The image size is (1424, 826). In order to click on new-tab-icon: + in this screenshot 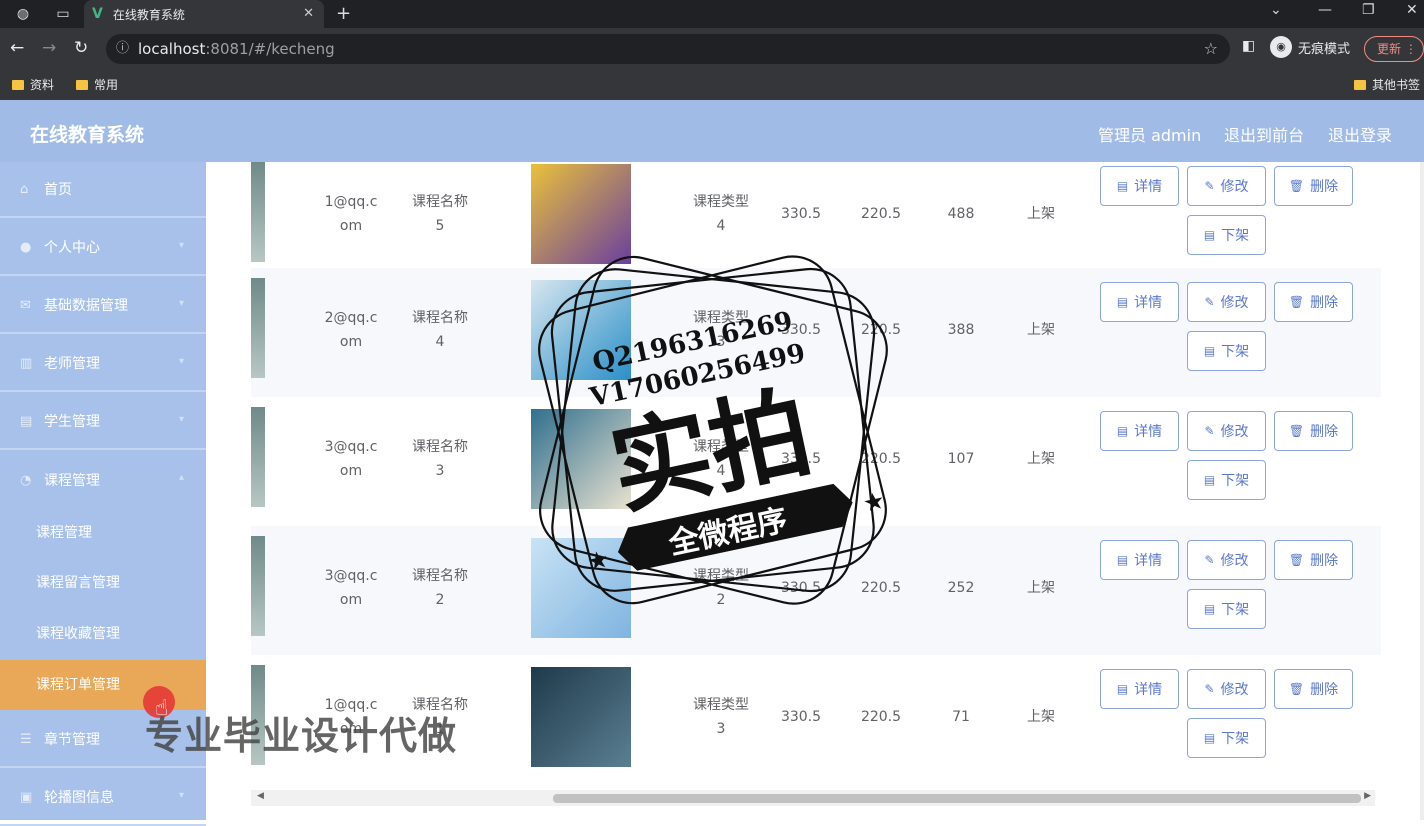, I will do `click(343, 13)`.